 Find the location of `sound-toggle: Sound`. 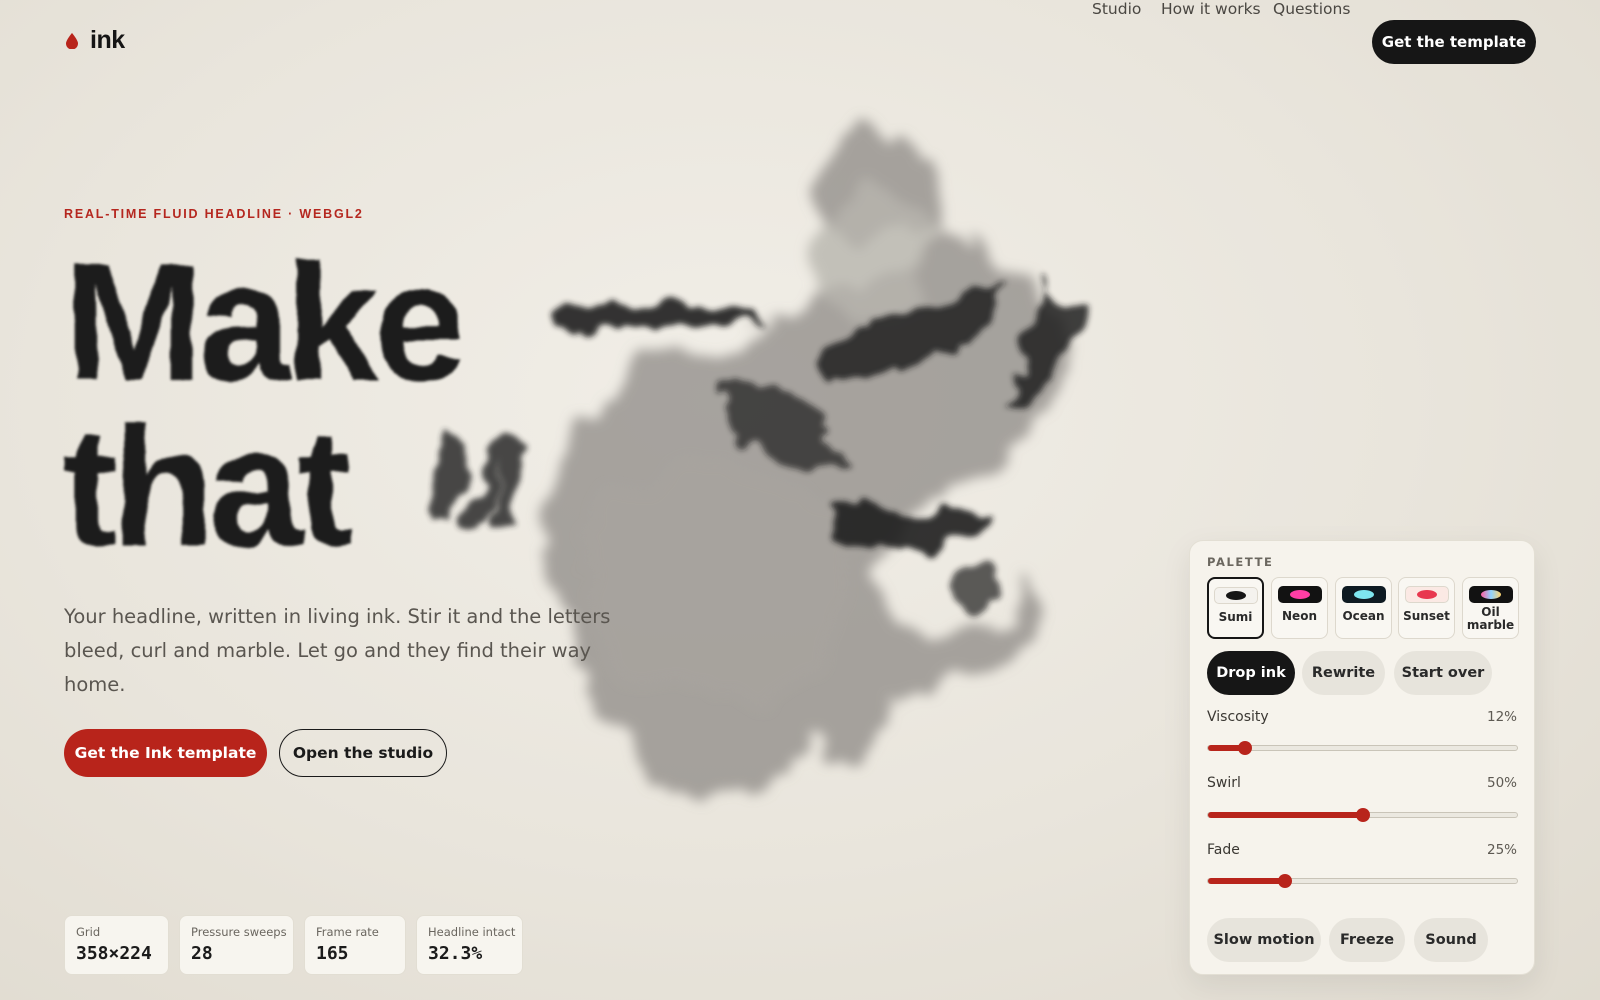

sound-toggle: Sound is located at coordinates (1451, 940).